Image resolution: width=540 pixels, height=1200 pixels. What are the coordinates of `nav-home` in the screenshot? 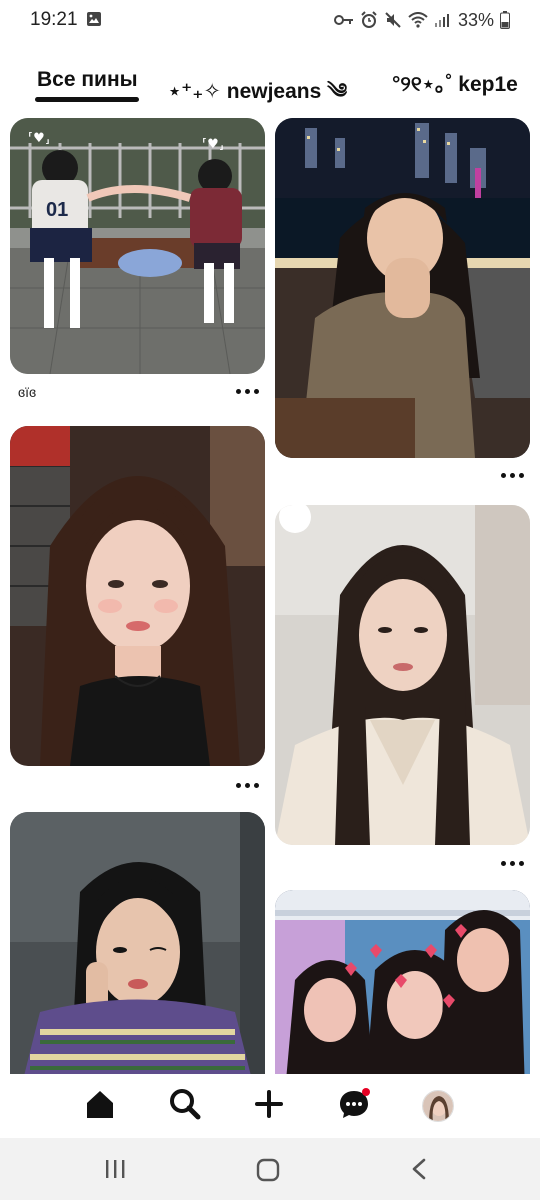 It's located at (100, 1106).